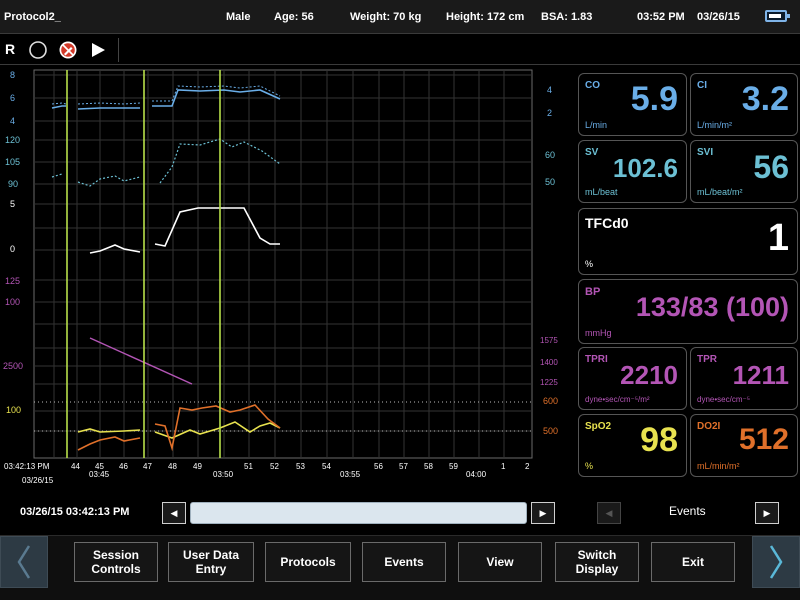 The height and width of the screenshot is (600, 800). What do you see at coordinates (13, 366) in the screenshot?
I see `tpr-axis-tick: 2500` at bounding box center [13, 366].